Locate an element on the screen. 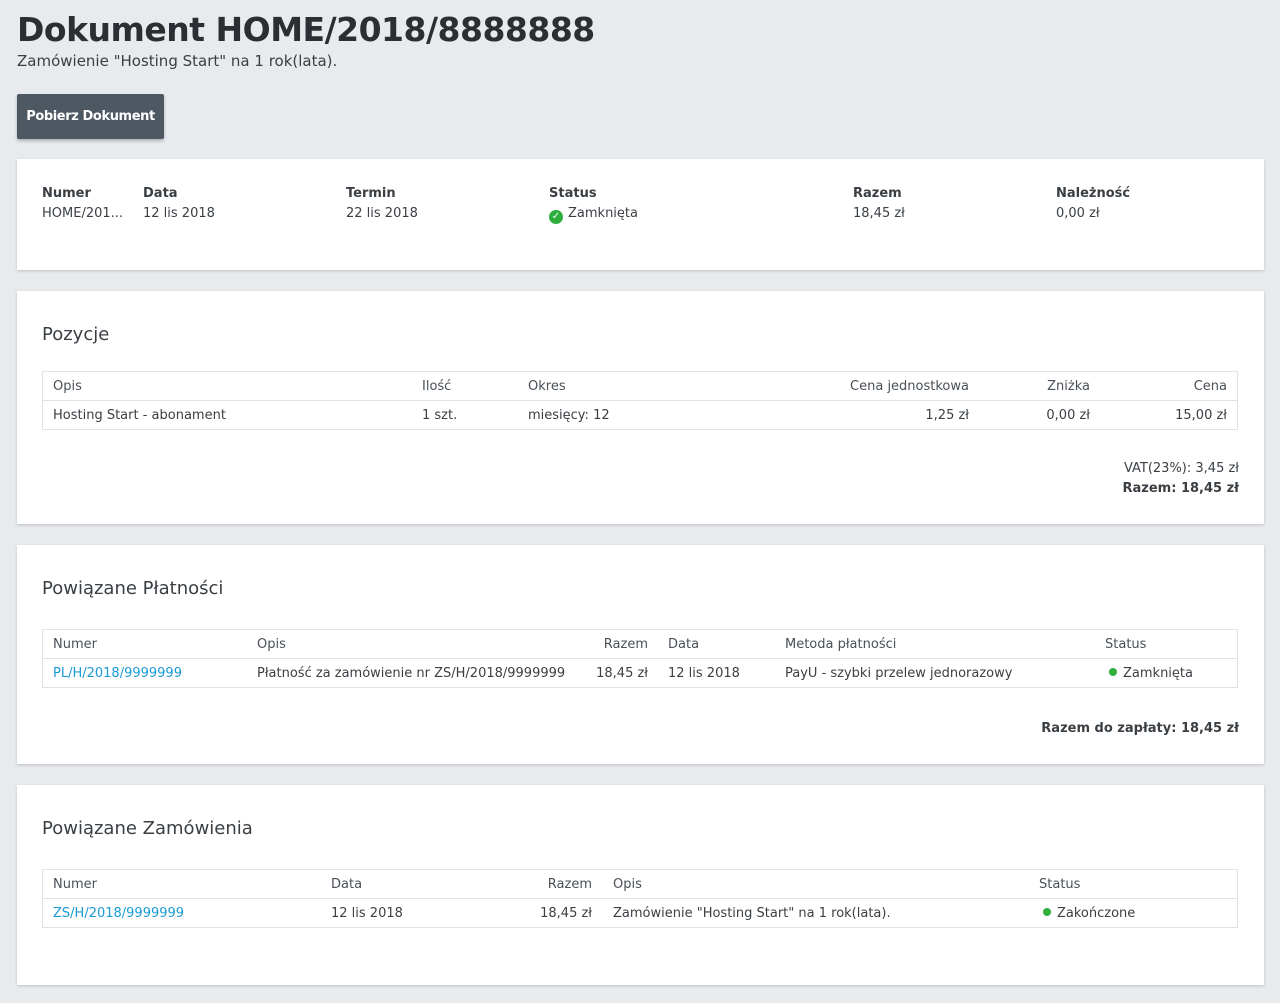  order-number-link: ZS/H/2018/9999999 is located at coordinates (118, 913).